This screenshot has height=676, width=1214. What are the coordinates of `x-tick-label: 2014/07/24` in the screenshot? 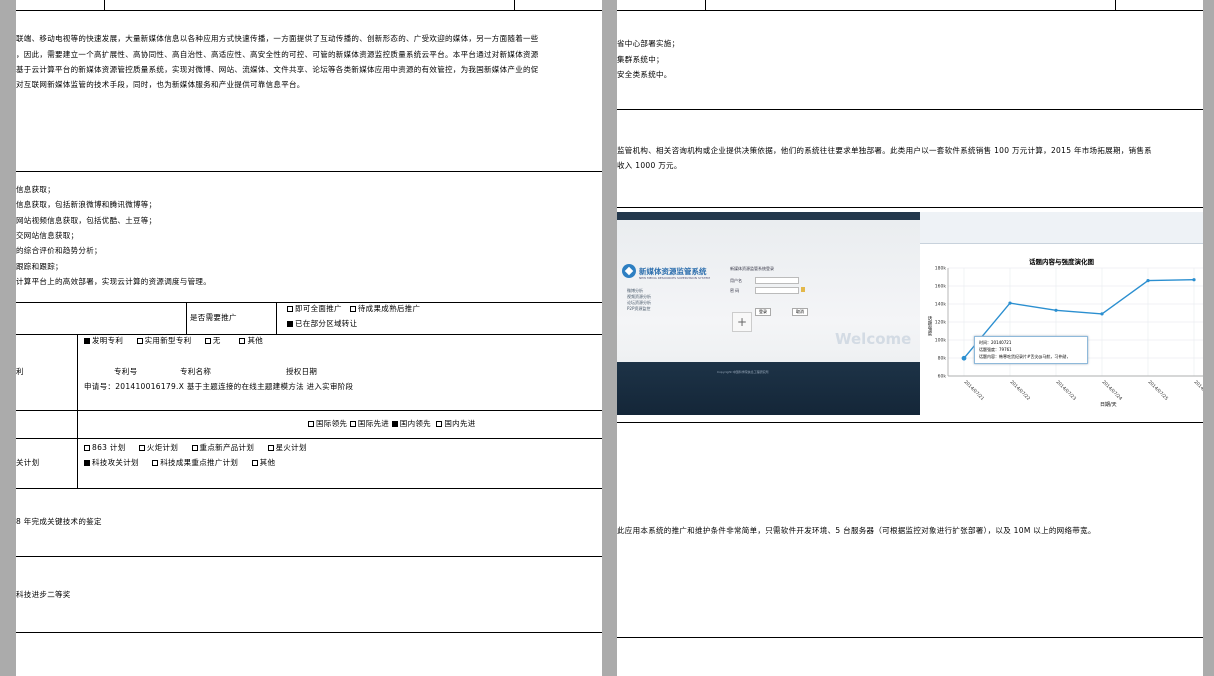 It's located at (1112, 390).